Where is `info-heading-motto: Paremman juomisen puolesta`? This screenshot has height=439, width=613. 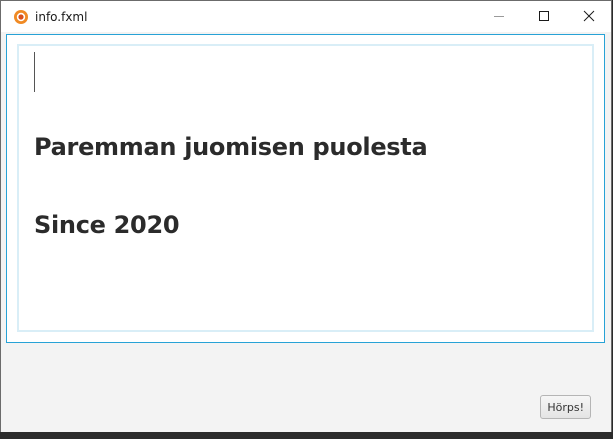 info-heading-motto: Paremman juomisen puolesta is located at coordinates (231, 147).